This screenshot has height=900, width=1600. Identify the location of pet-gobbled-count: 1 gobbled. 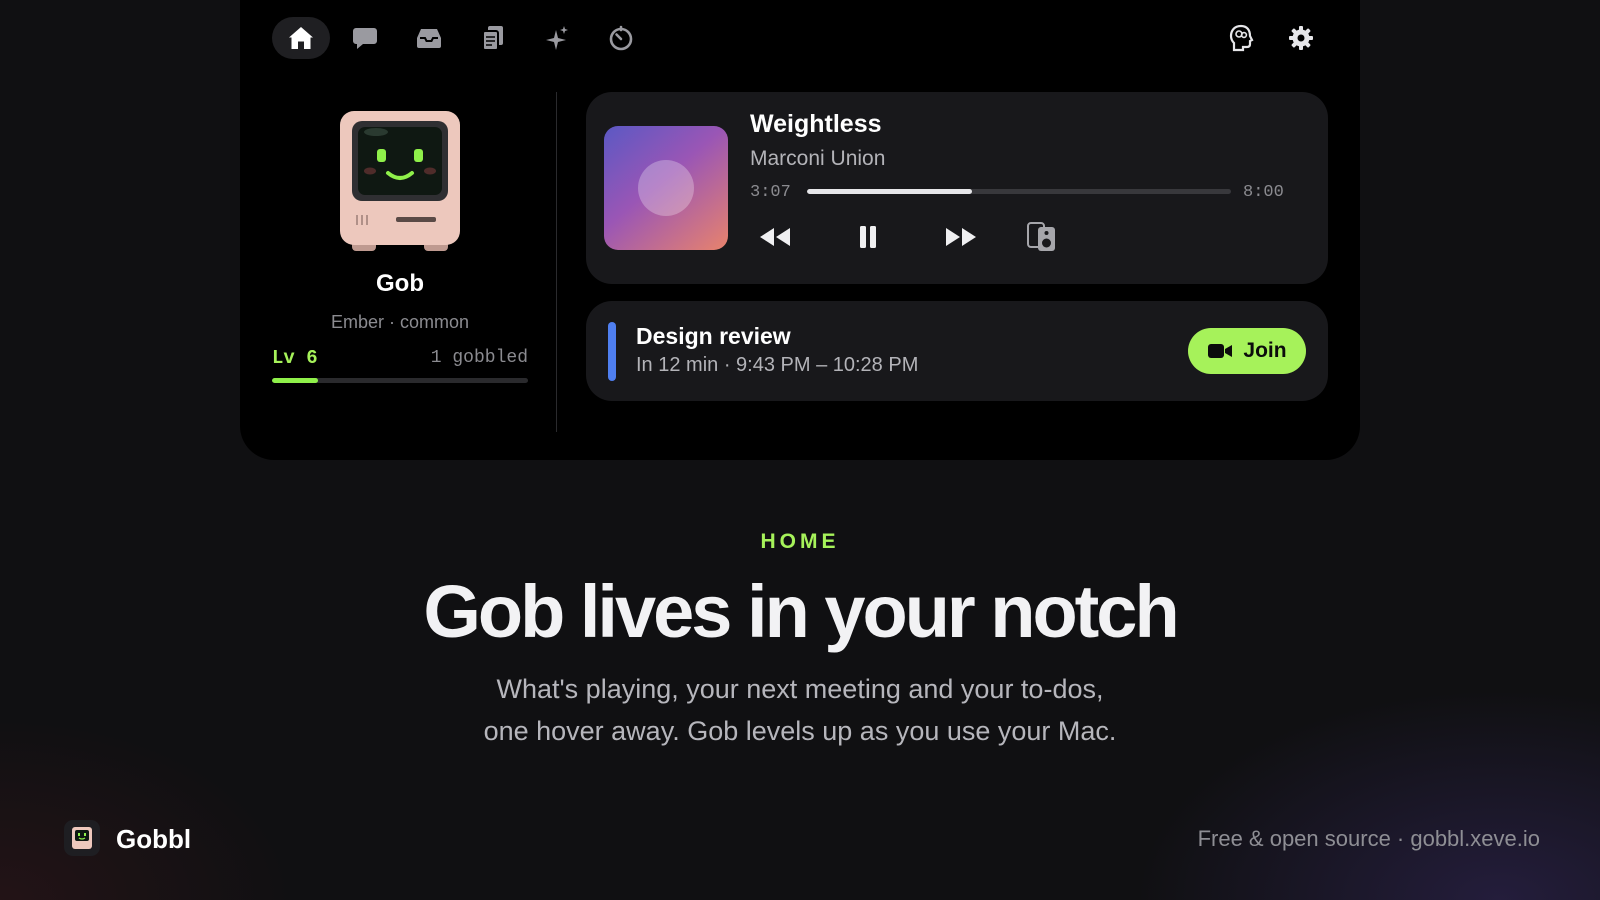
(479, 358).